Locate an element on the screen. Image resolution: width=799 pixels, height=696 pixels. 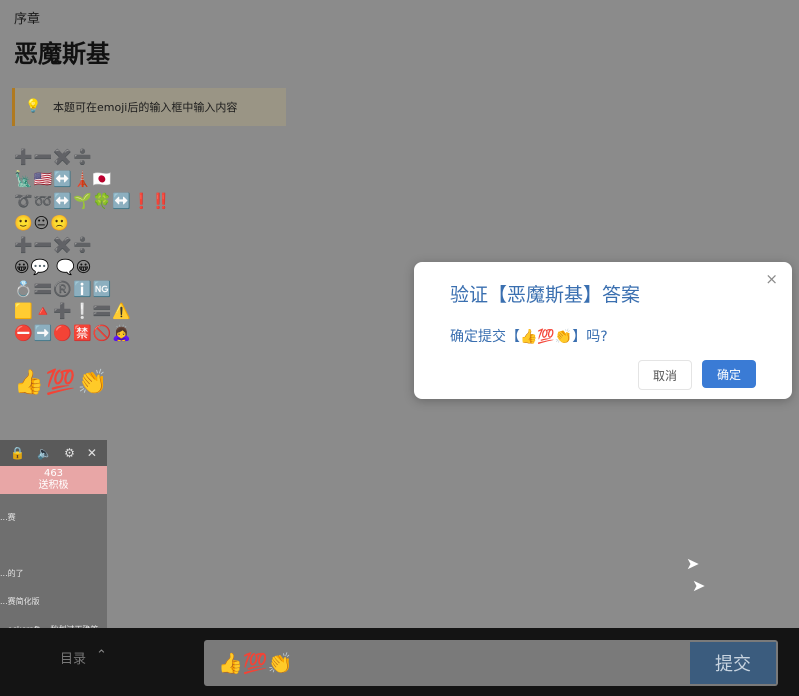
list-item: ...赛 is located at coordinates (8, 517).